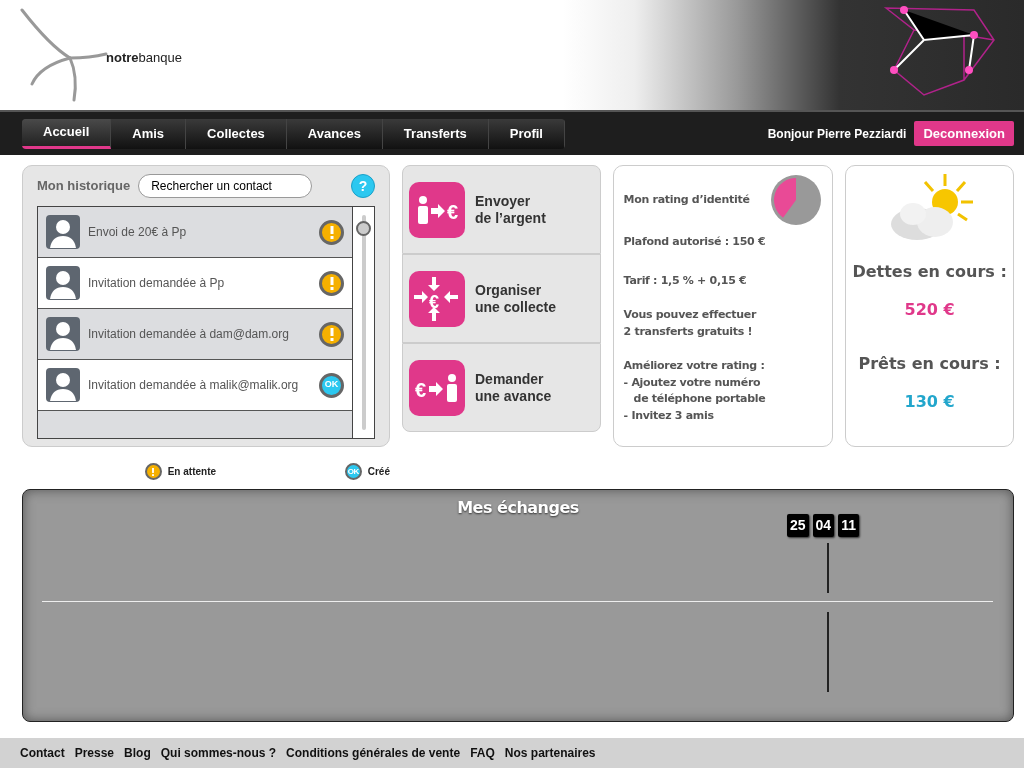 This screenshot has width=1024, height=768. What do you see at coordinates (501, 387) in the screenshot?
I see `action-button: € Demander une avance` at bounding box center [501, 387].